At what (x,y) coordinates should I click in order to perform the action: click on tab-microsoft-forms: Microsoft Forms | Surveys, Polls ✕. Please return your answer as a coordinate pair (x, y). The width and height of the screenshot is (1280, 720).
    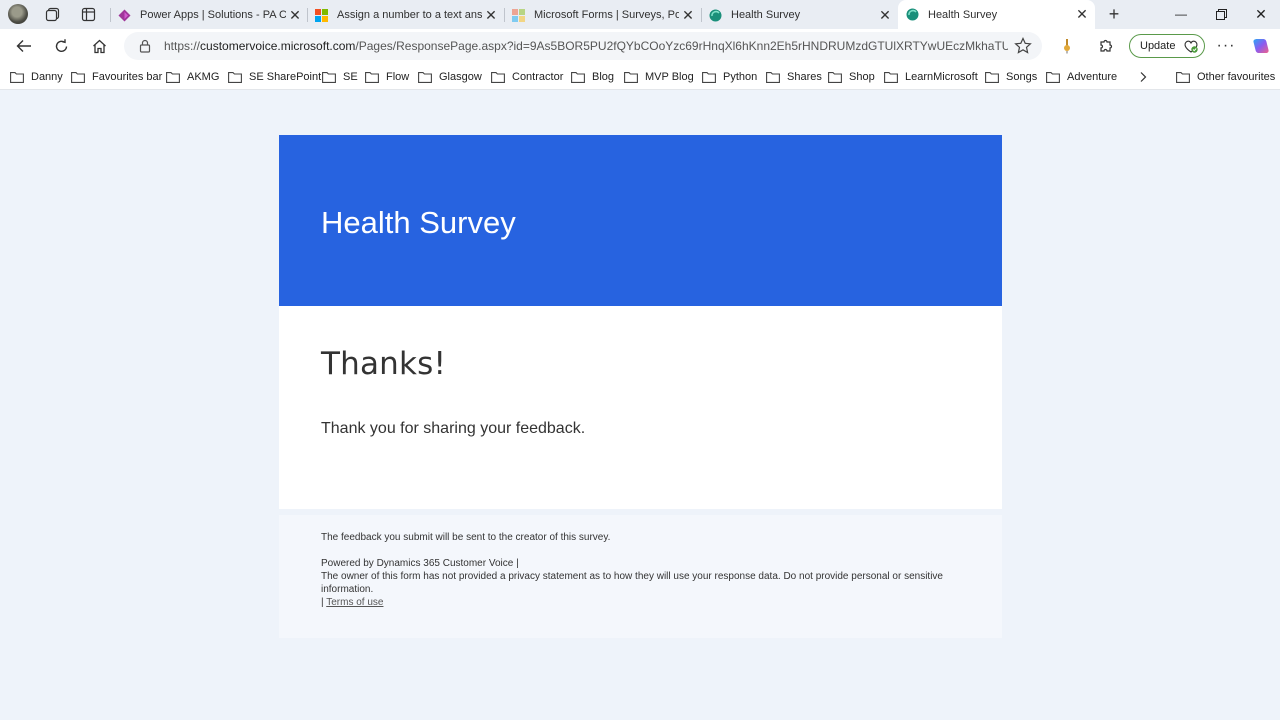
    Looking at the image, I should click on (602, 15).